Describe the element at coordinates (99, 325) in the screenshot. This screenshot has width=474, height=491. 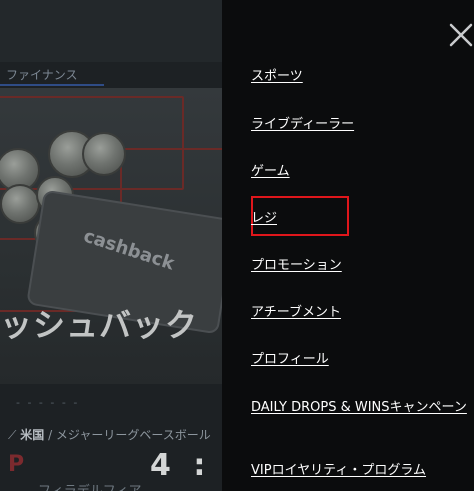
I see `banner-title: ッシュバック` at that location.